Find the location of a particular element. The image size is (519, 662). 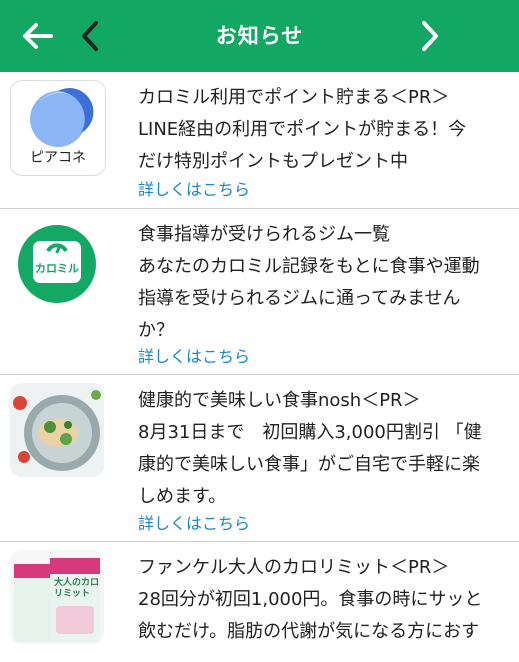

notice-line: しめます。 is located at coordinates (182, 496).